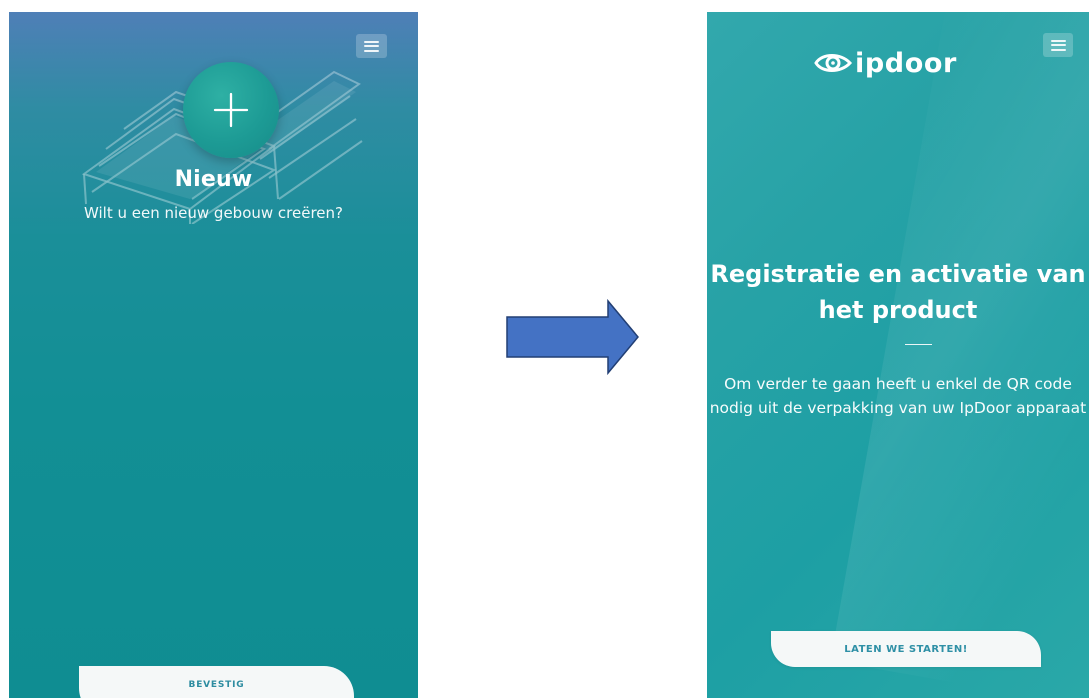 The width and height of the screenshot is (1089, 698). What do you see at coordinates (906, 649) in the screenshot?
I see `start-button: LATEN WE STARTEN!` at bounding box center [906, 649].